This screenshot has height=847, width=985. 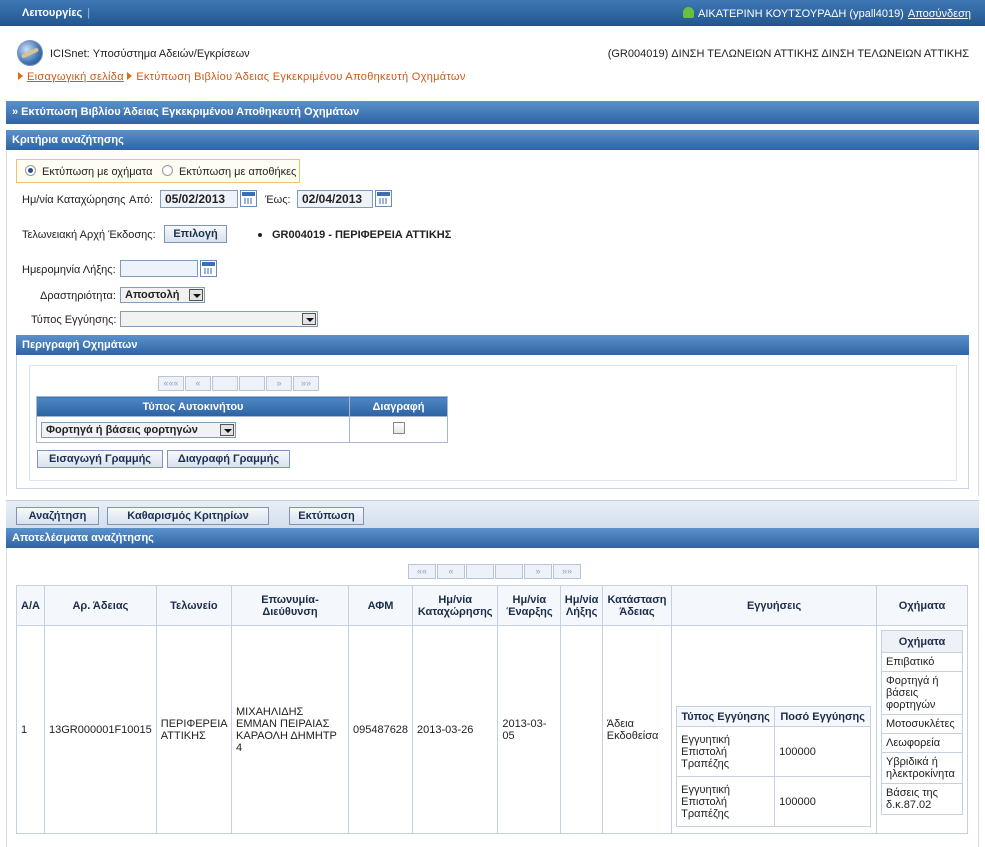 I want to click on print-mode-radio-group: Εκτύπωση με οχήματα Εκτύπωση με αποθήκες, so click(x=158, y=171).